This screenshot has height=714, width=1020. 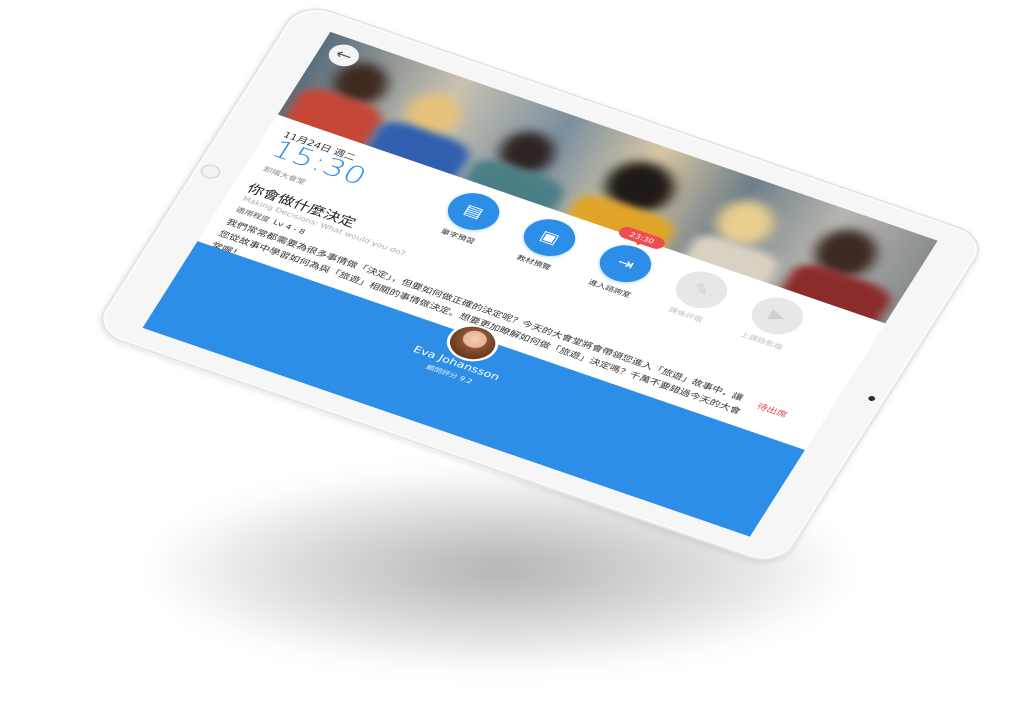 What do you see at coordinates (344, 55) in the screenshot?
I see `arrow-left-icon: ←` at bounding box center [344, 55].